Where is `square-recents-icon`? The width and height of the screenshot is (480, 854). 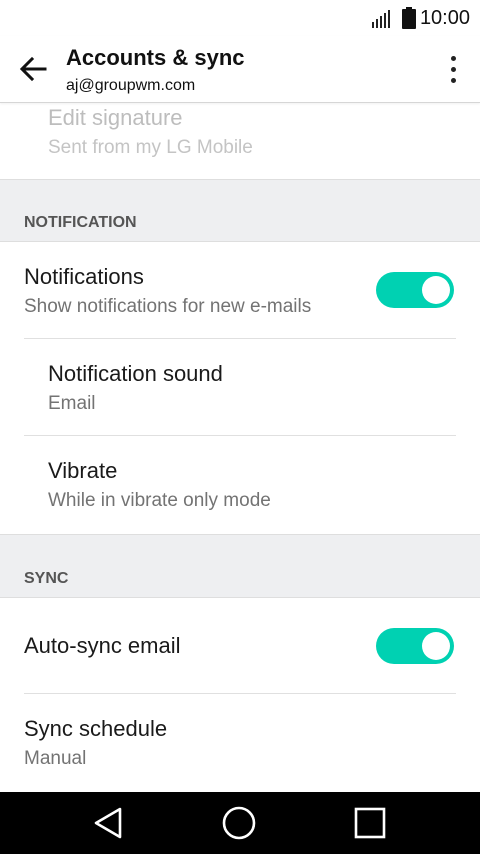
square-recents-icon is located at coordinates (370, 823).